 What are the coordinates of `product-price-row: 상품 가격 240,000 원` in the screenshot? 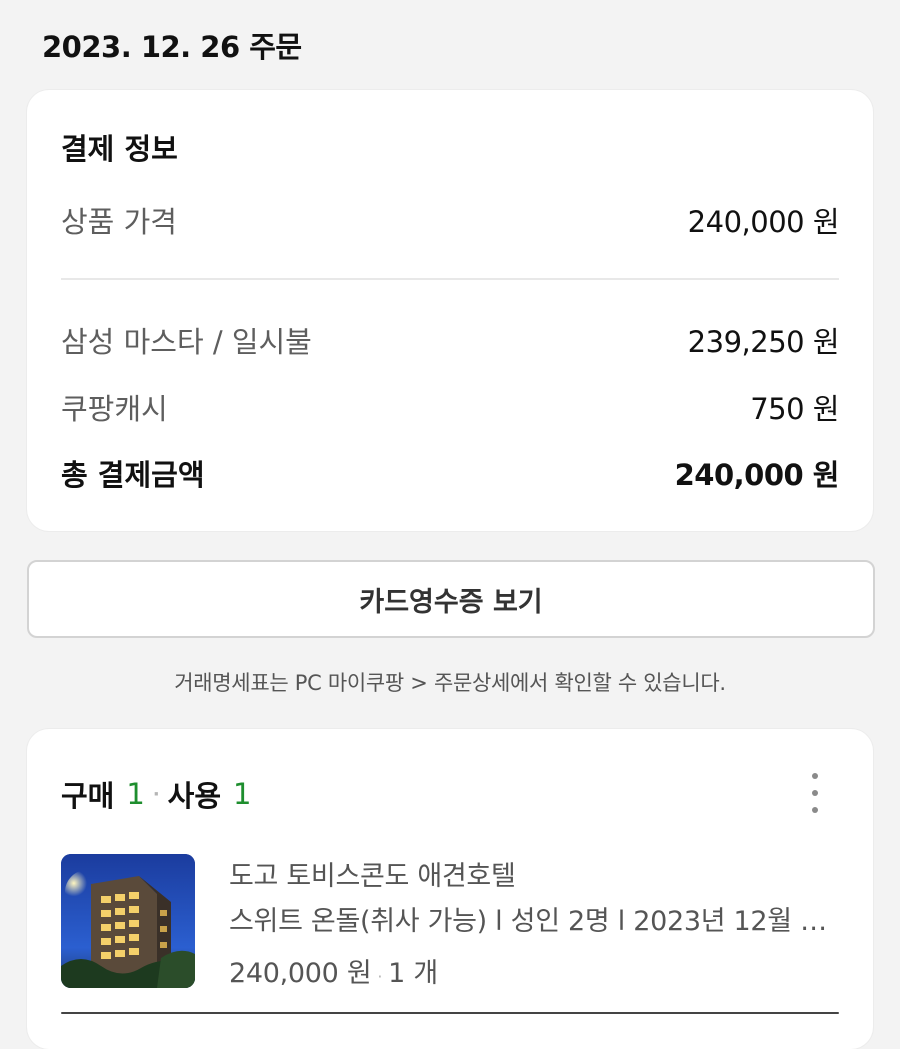 It's located at (450, 220).